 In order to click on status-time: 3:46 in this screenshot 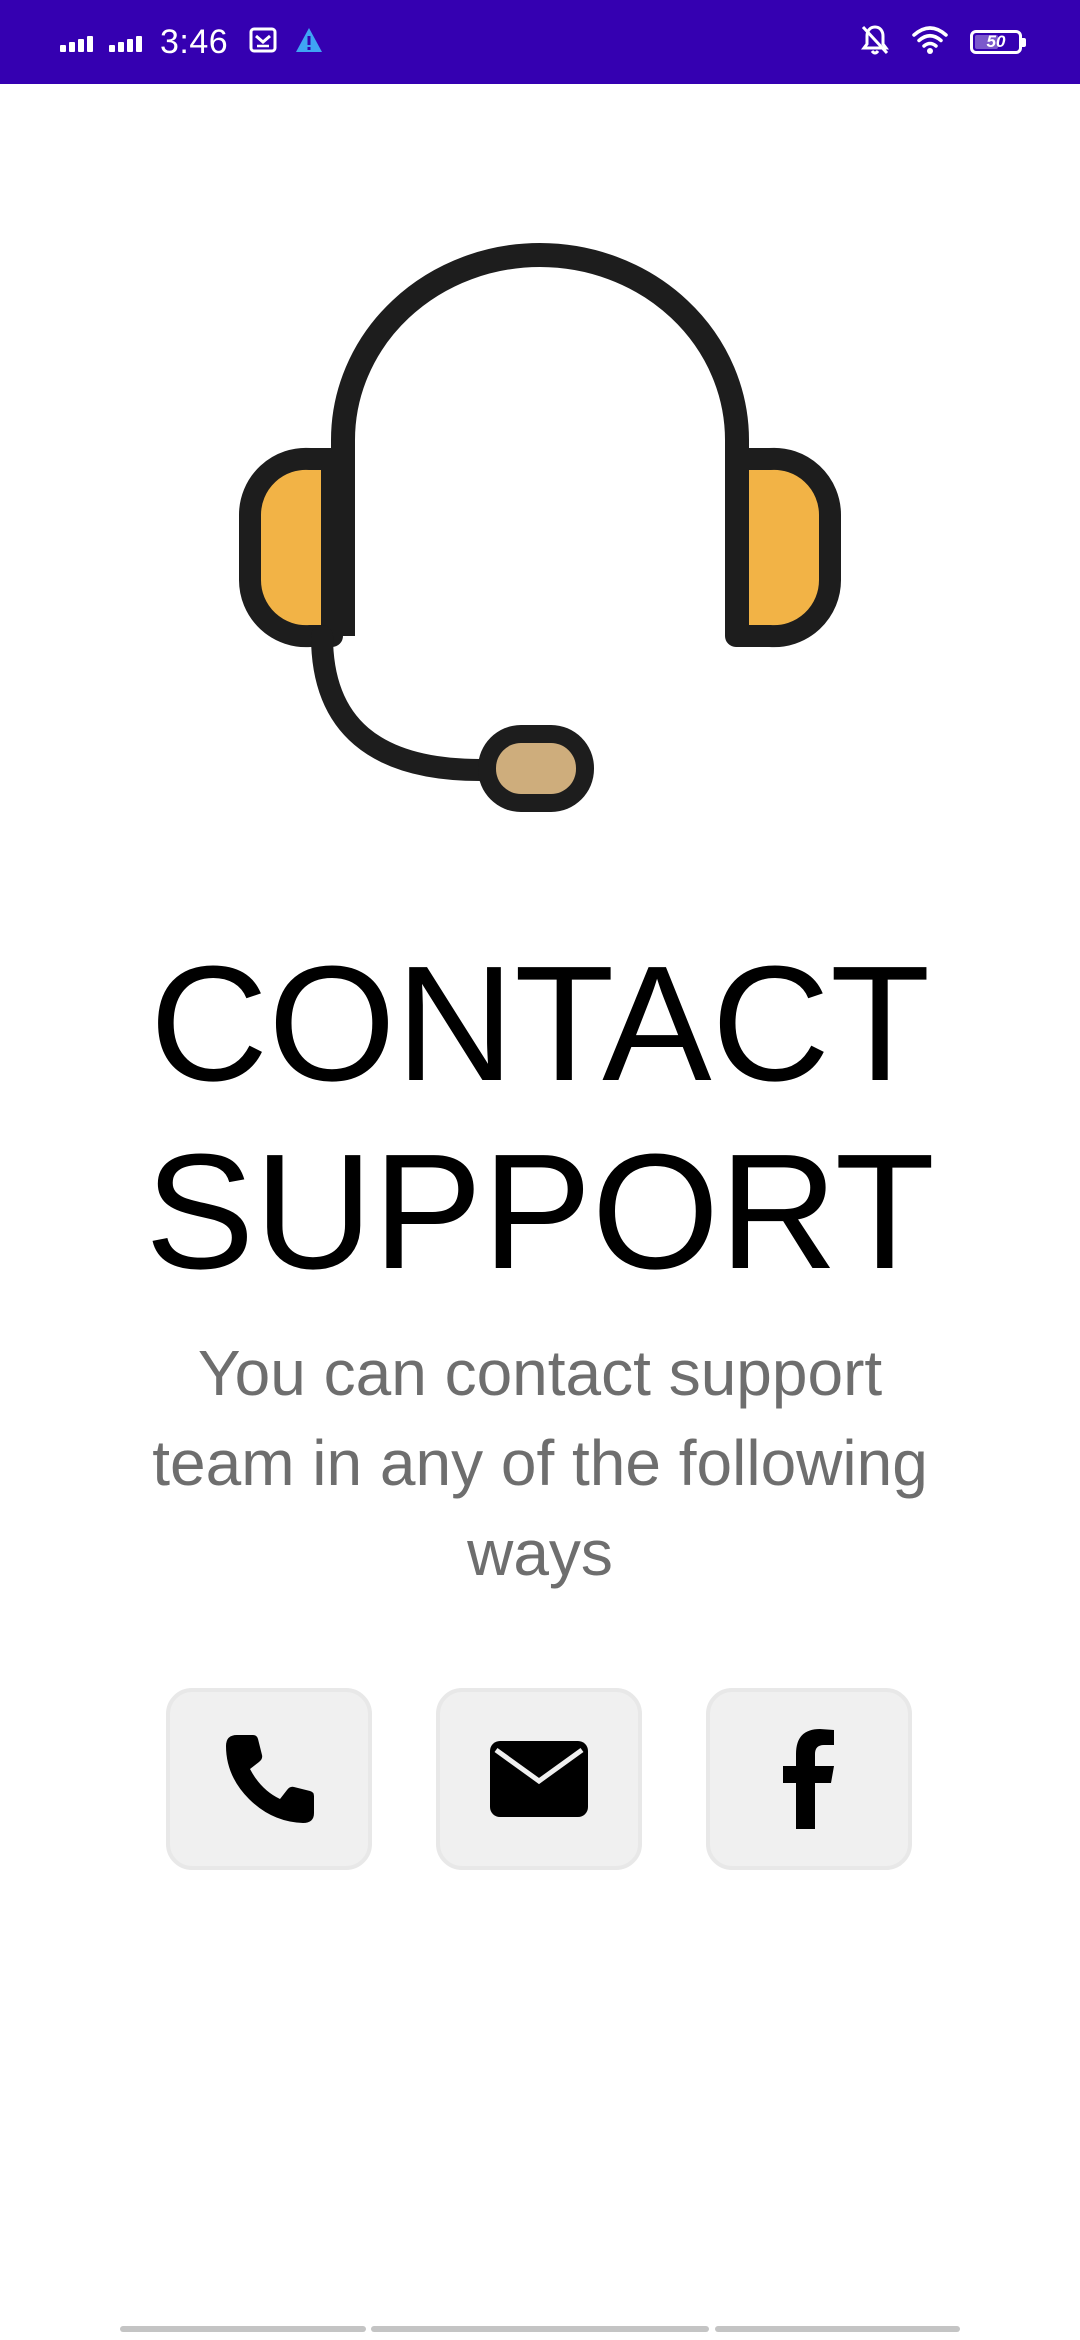, I will do `click(194, 41)`.